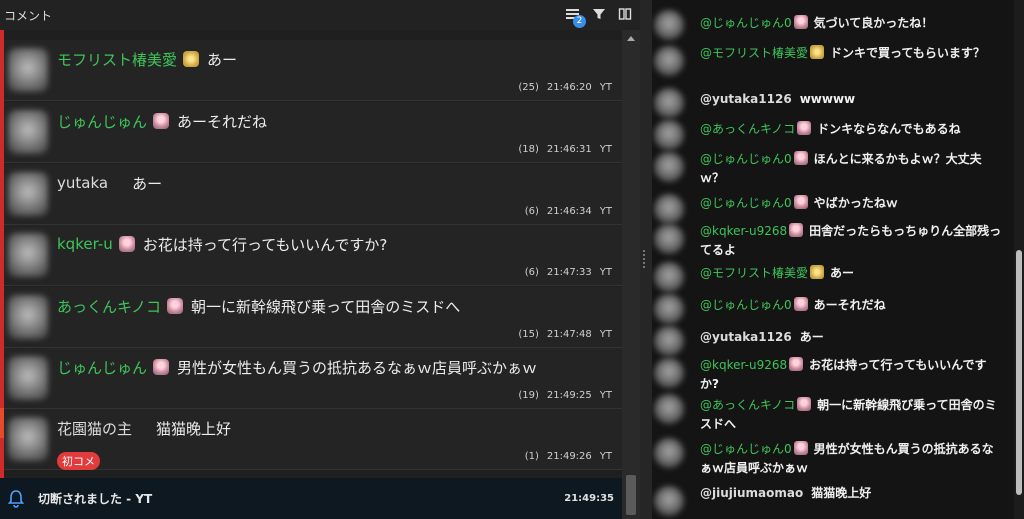  I want to click on comment-time: 21:47:33, so click(569, 272).